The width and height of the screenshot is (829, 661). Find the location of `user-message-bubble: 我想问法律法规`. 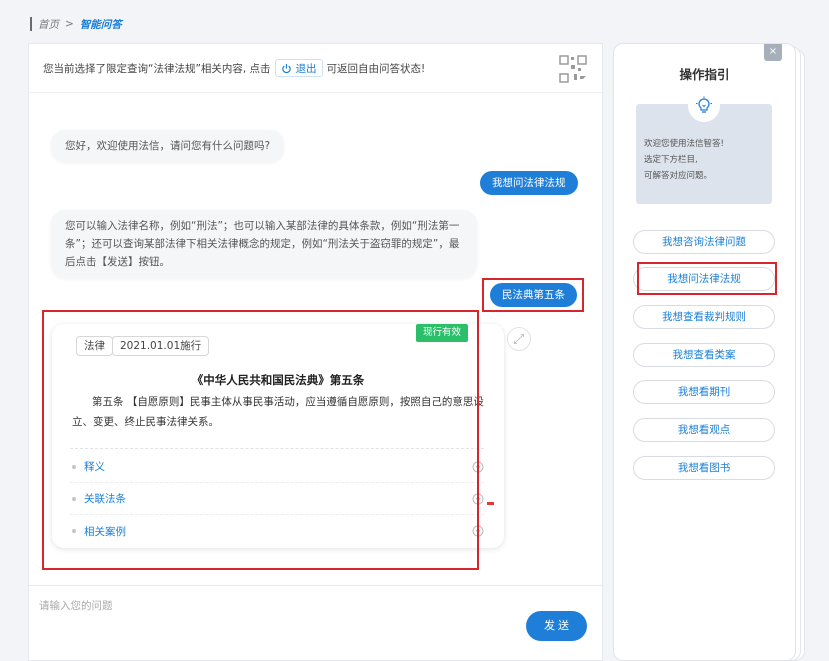

user-message-bubble: 我想问法律法规 is located at coordinates (529, 183).